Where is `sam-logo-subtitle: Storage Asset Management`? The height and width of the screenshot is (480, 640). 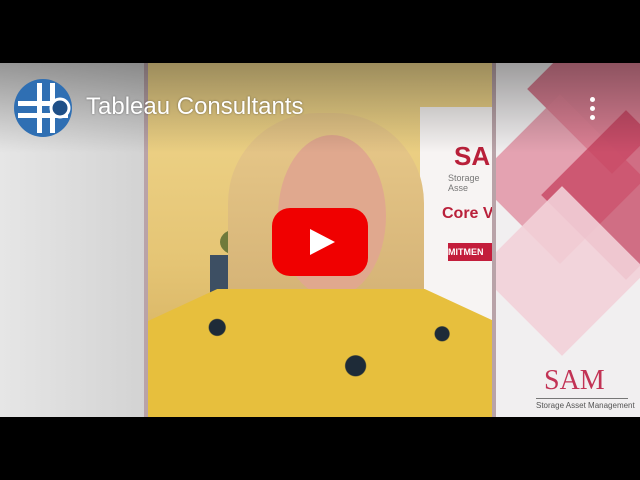 sam-logo-subtitle: Storage Asset Management is located at coordinates (585, 405).